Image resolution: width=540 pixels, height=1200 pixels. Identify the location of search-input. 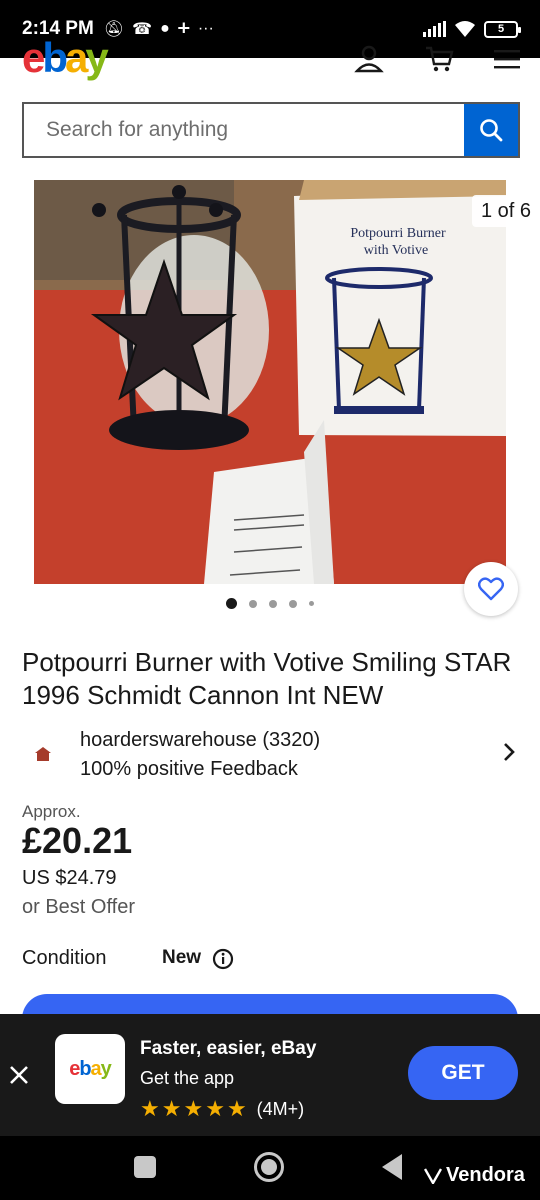
(244, 130).